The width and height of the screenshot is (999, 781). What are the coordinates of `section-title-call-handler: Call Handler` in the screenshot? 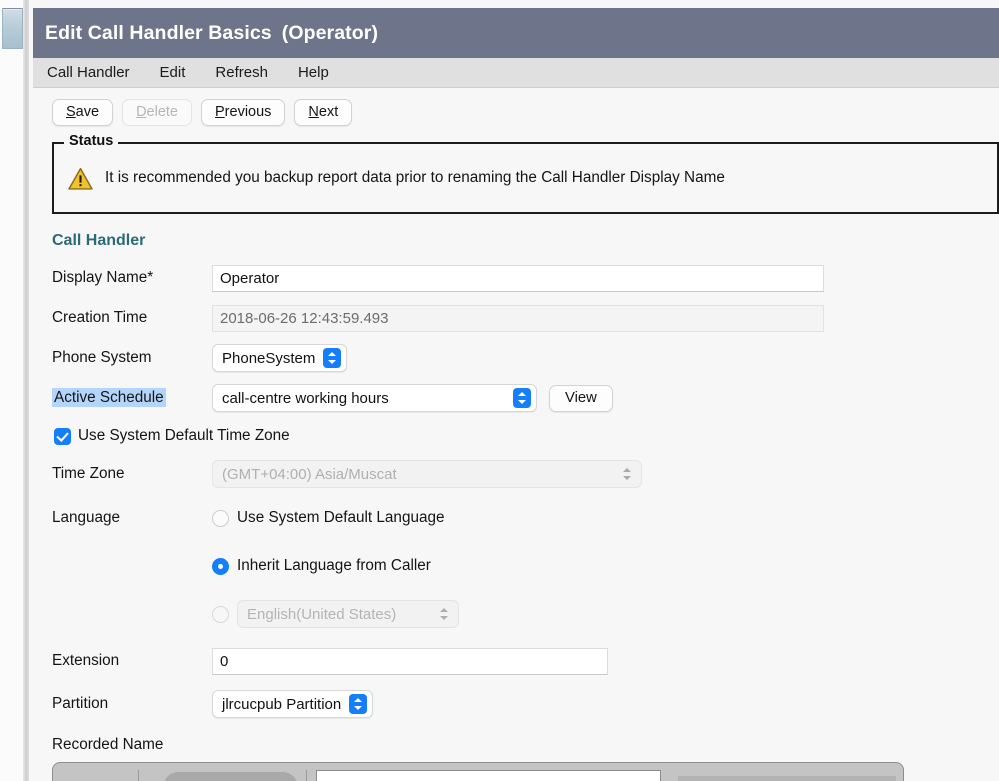 It's located at (99, 240).